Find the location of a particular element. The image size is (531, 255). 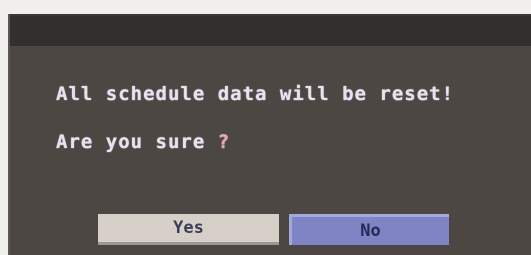

no-button: No is located at coordinates (369, 229).